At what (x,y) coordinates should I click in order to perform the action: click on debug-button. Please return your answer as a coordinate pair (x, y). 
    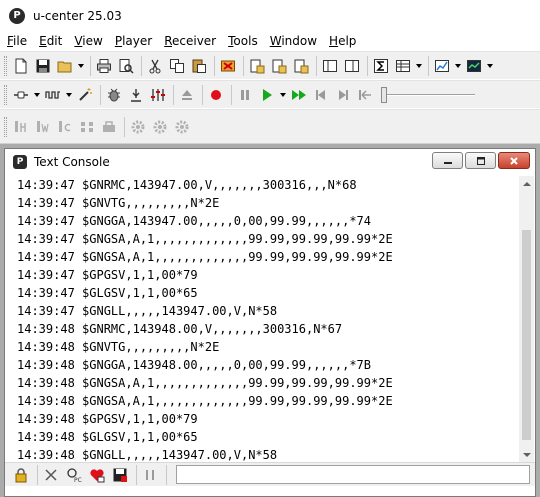
    Looking at the image, I should click on (114, 95).